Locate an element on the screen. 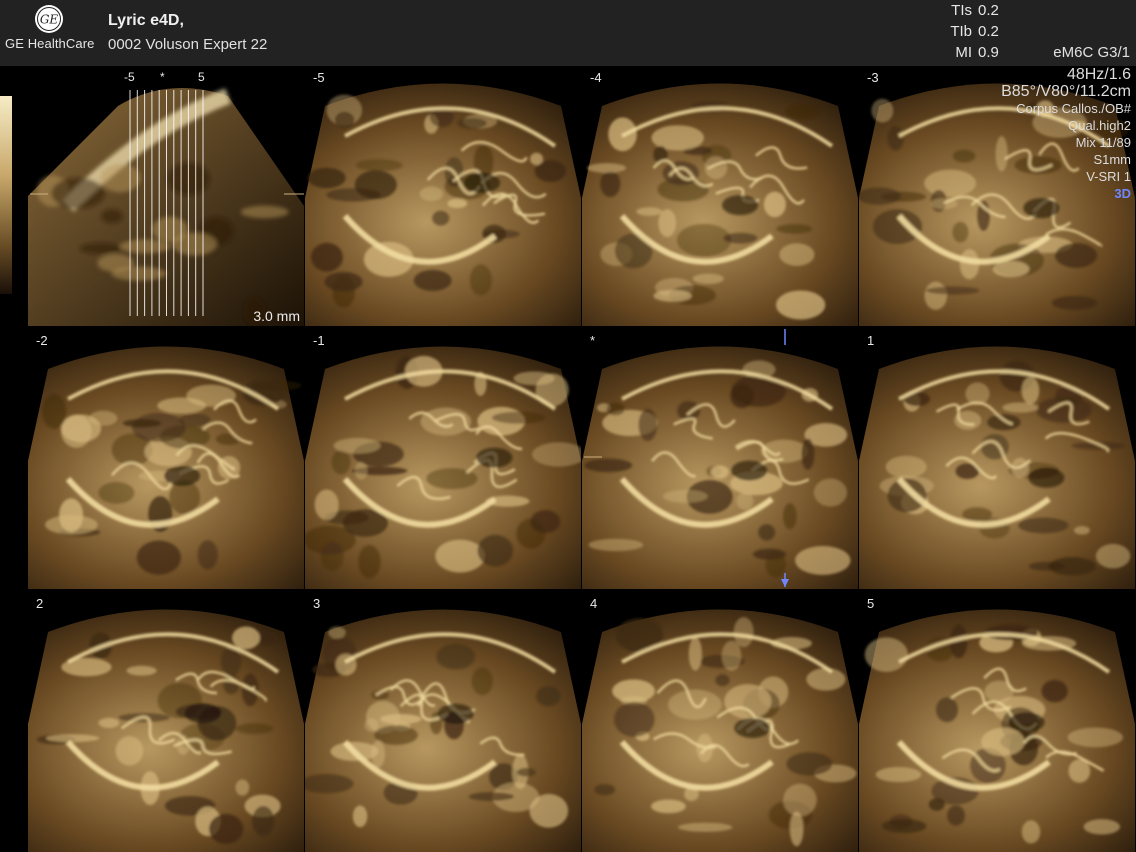 The width and height of the screenshot is (1136, 852). brand-text: GE HealthCare is located at coordinates (50, 43).